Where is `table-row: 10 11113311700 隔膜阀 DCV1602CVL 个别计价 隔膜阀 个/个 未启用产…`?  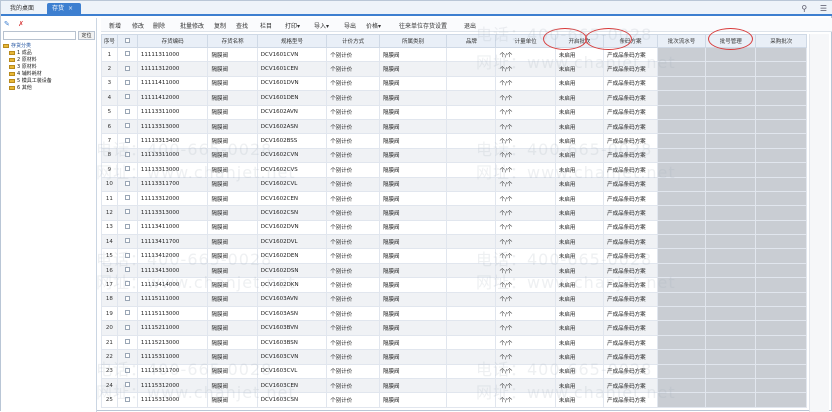
table-row: 10 11113311700 隔膜阀 DCV1602CVL 个别计价 隔膜阀 个/个 未启用产… is located at coordinates (454, 184).